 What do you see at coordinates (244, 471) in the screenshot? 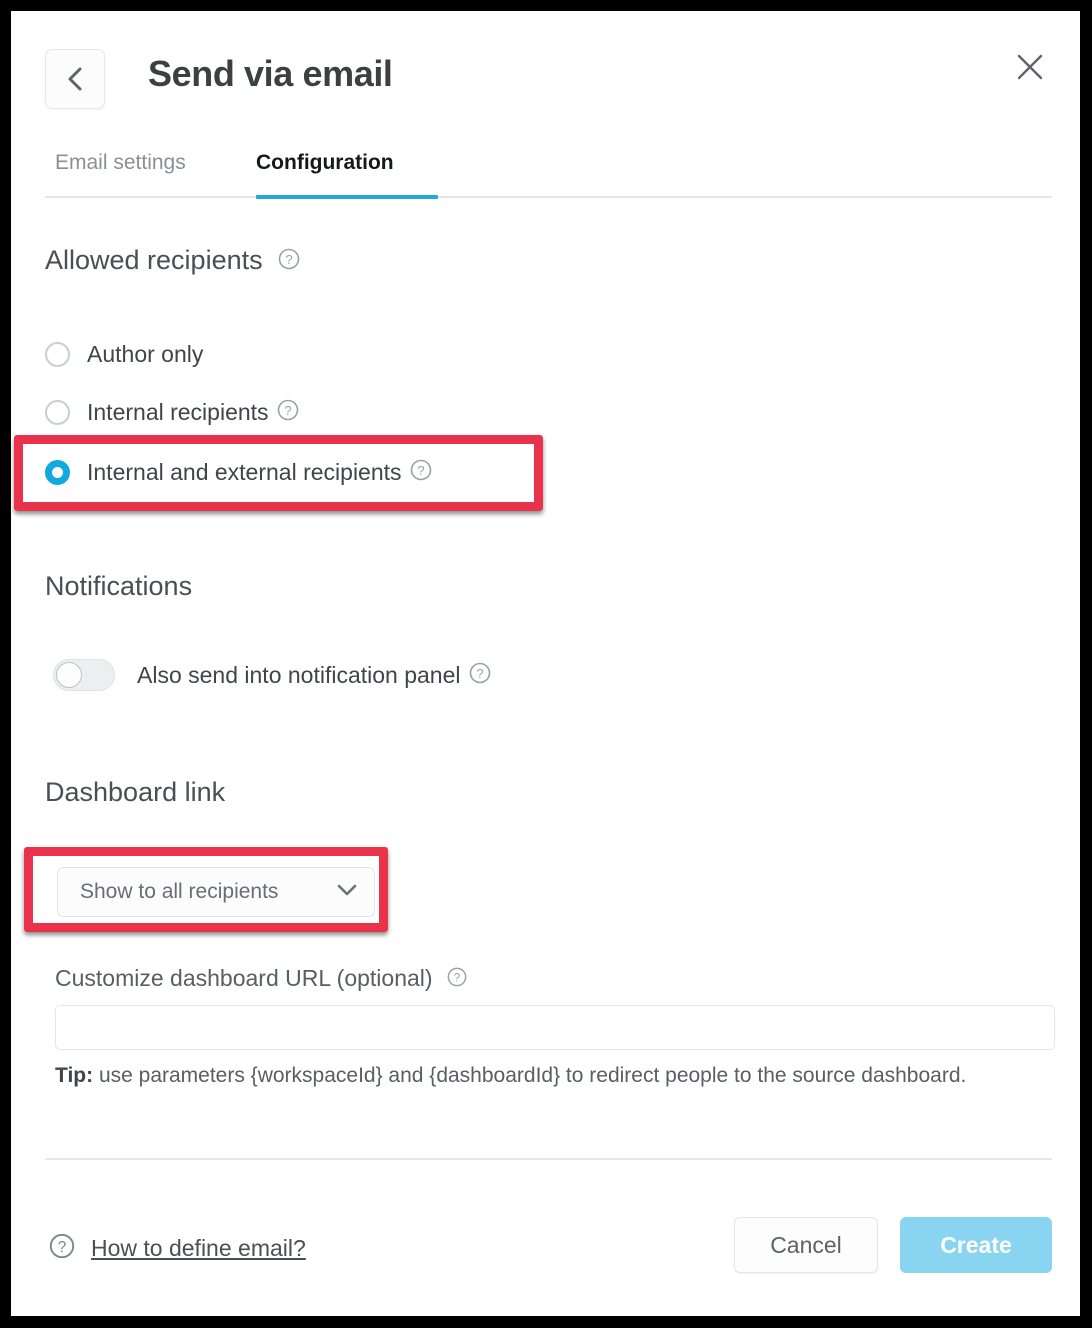
I see `radio-label: Internal and external recipients` at bounding box center [244, 471].